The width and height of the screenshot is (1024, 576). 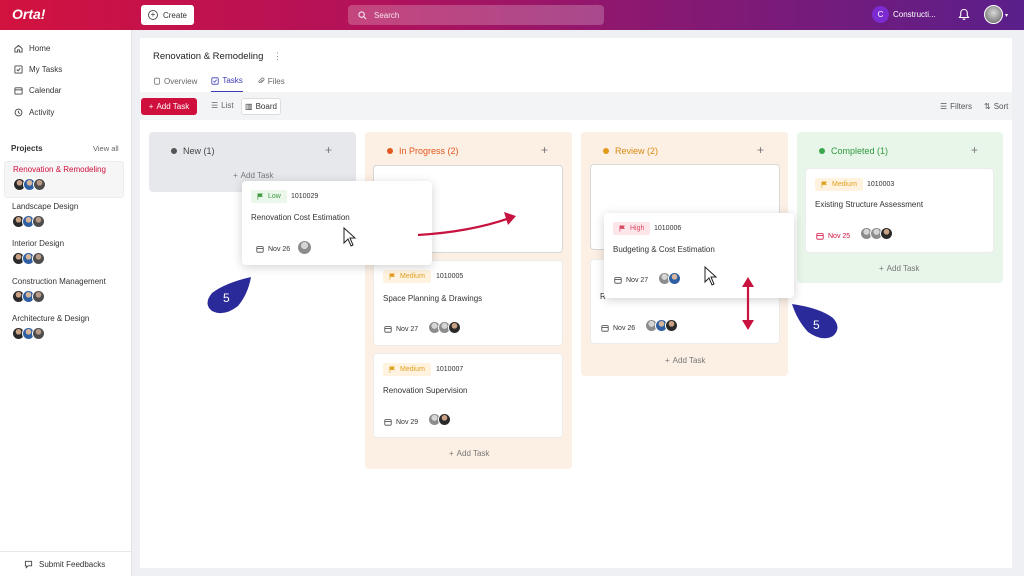 I want to click on arrowhead-up, so click(x=748, y=282).